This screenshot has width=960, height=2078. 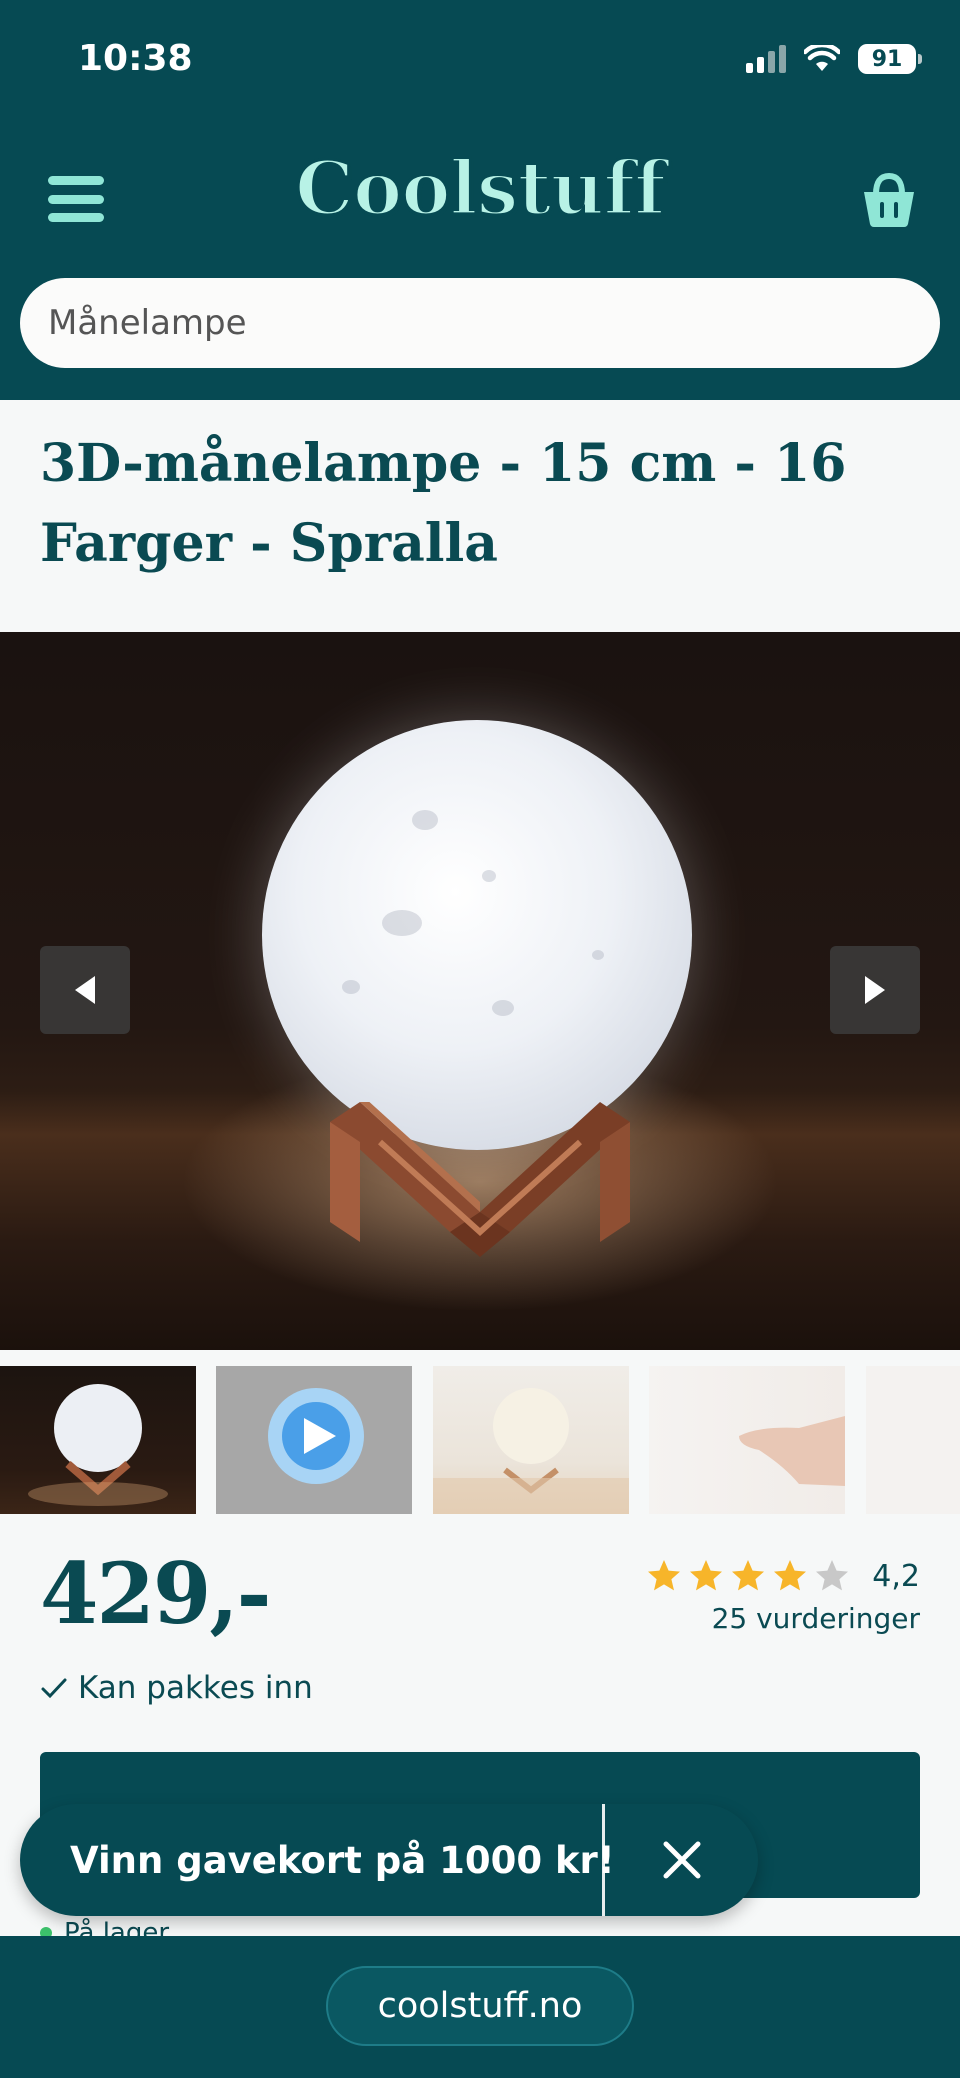 I want to click on status-icons: 91, so click(x=834, y=59).